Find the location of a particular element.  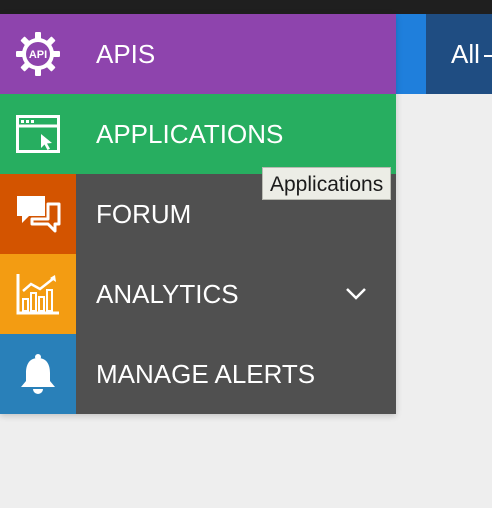

menu-item-label-applications: APPLICATIONS is located at coordinates (190, 134).